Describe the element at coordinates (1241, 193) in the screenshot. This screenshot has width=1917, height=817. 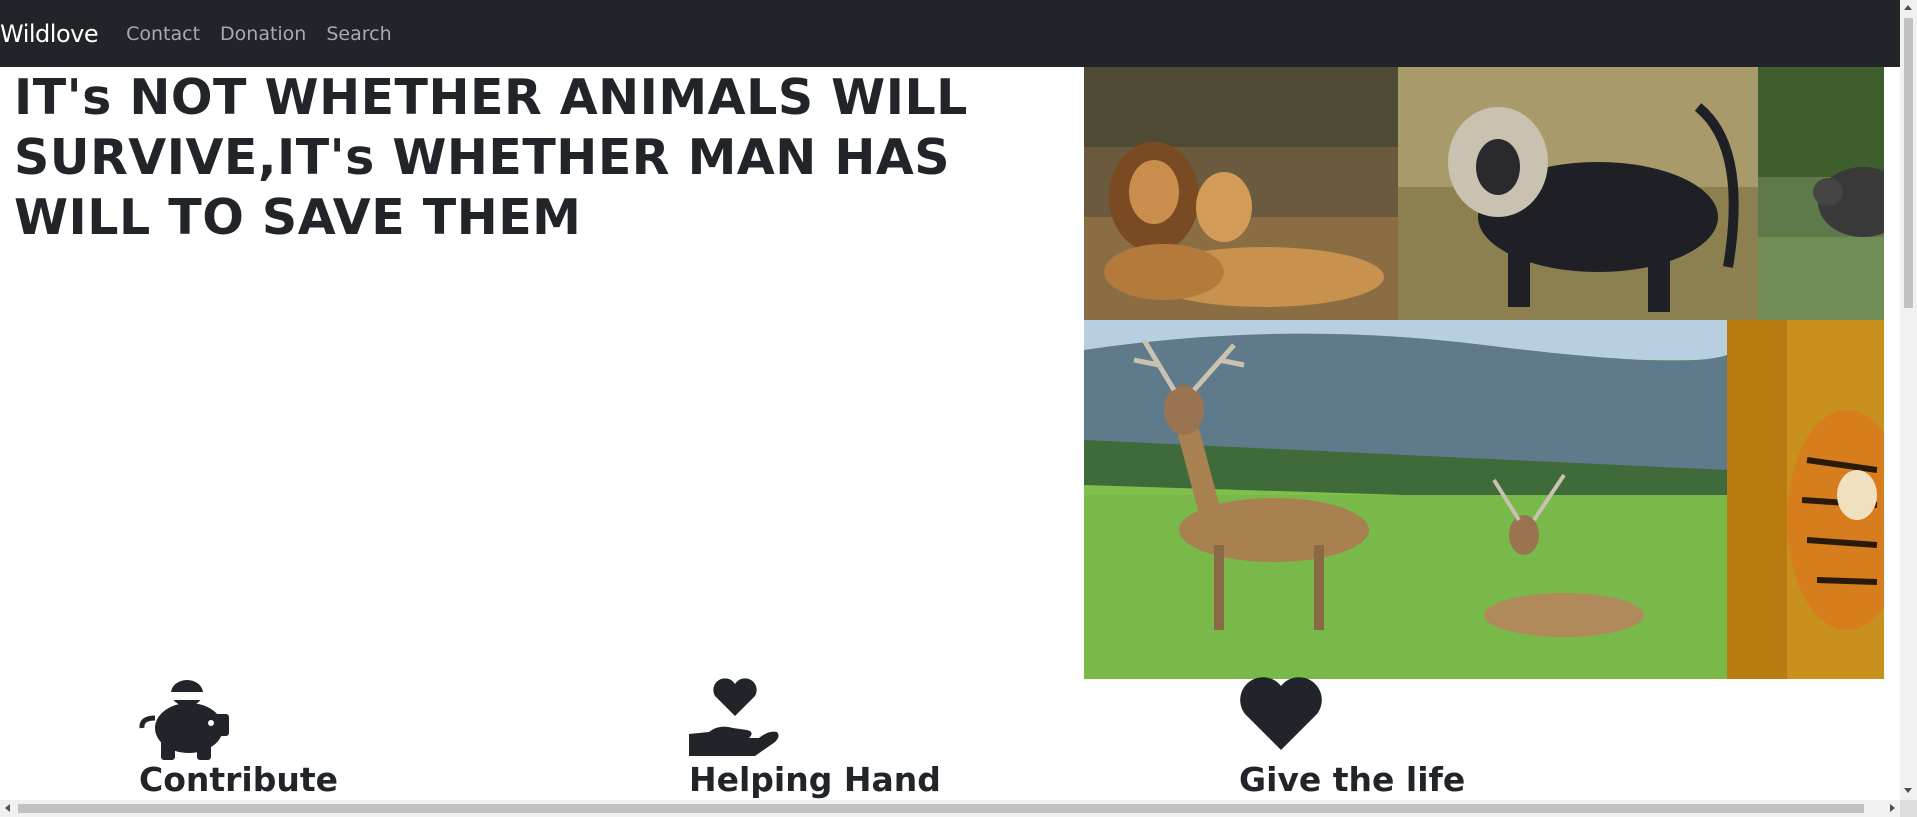
I see `lions-image` at that location.